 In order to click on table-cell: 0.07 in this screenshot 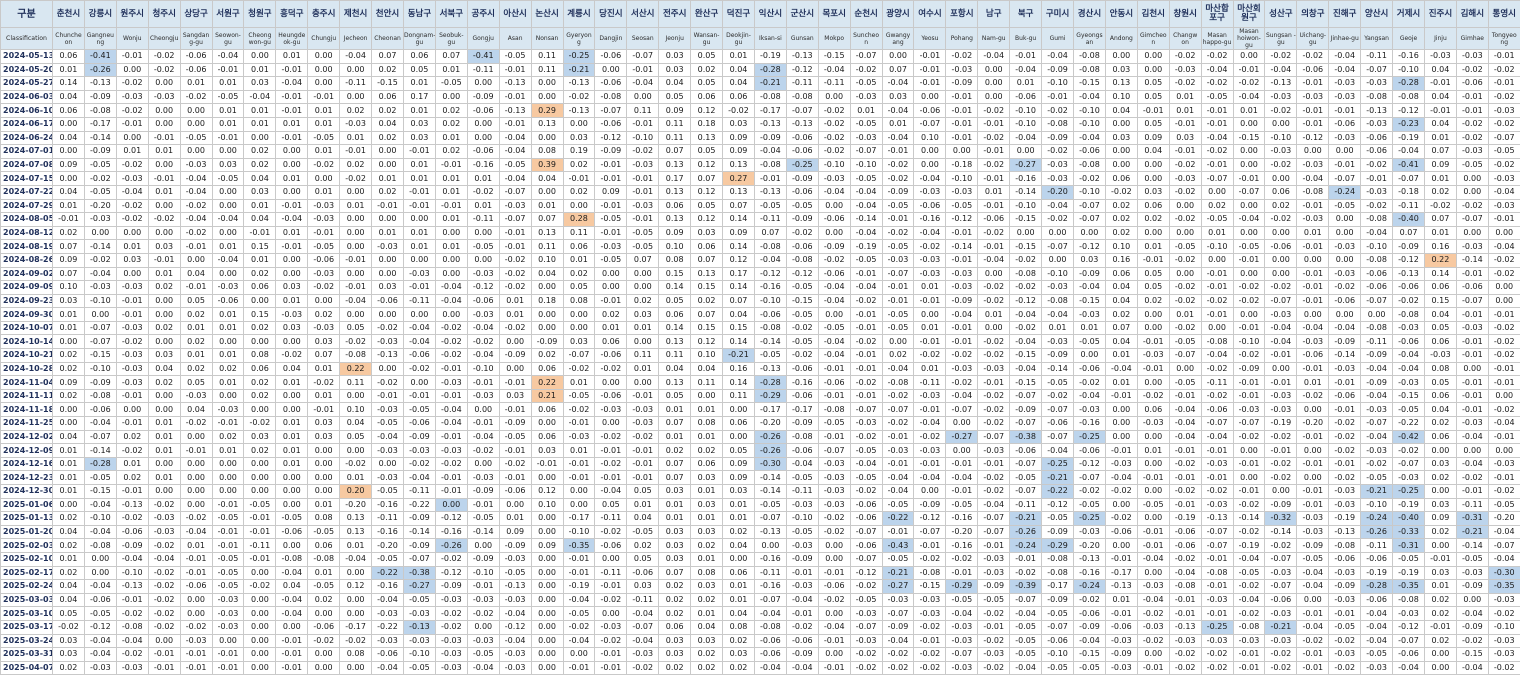, I will do `click(770, 233)`.